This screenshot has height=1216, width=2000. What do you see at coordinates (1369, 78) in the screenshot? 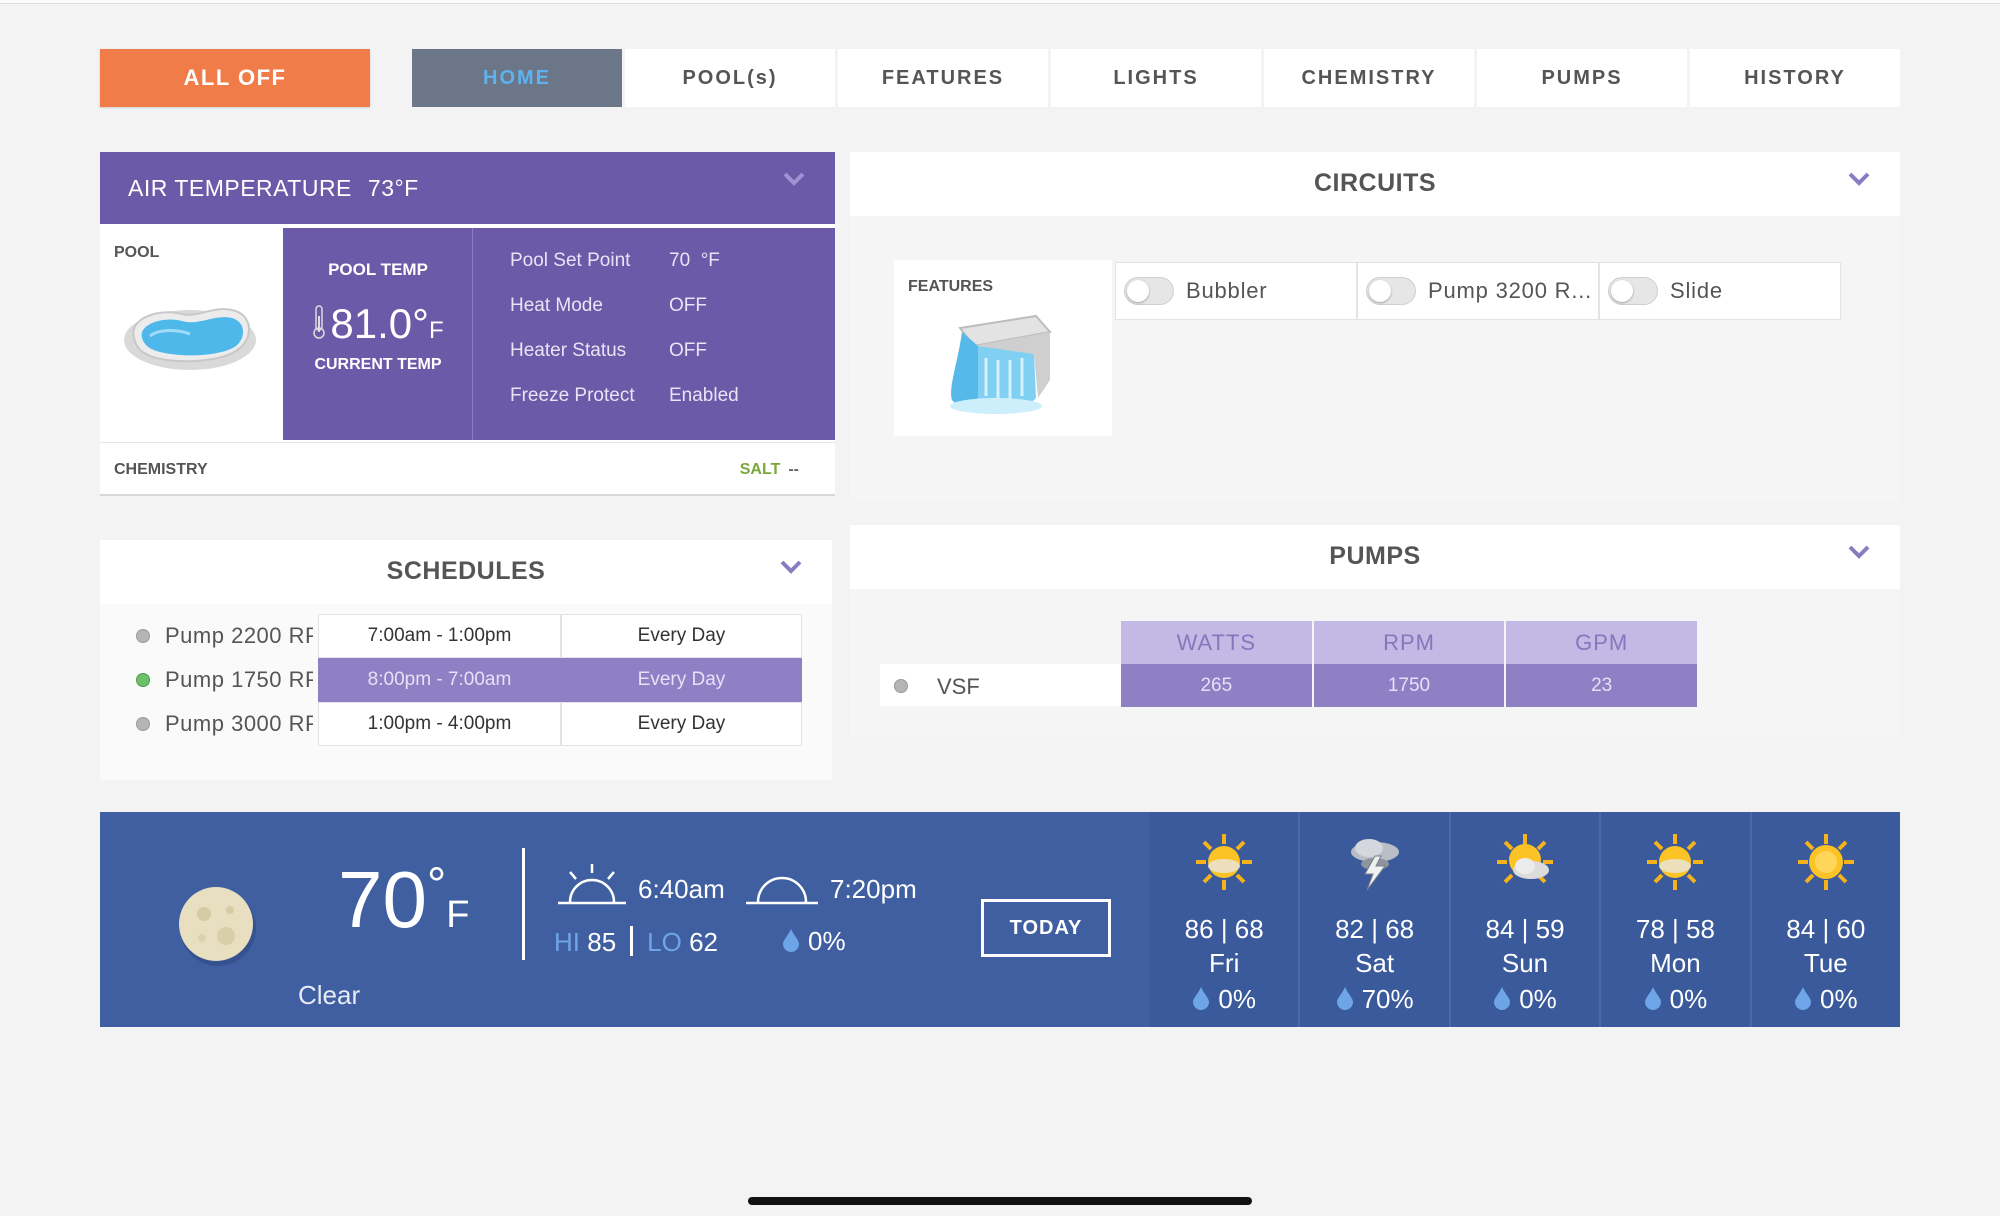
I see `tab-chemistry: CHEMISTRY` at bounding box center [1369, 78].